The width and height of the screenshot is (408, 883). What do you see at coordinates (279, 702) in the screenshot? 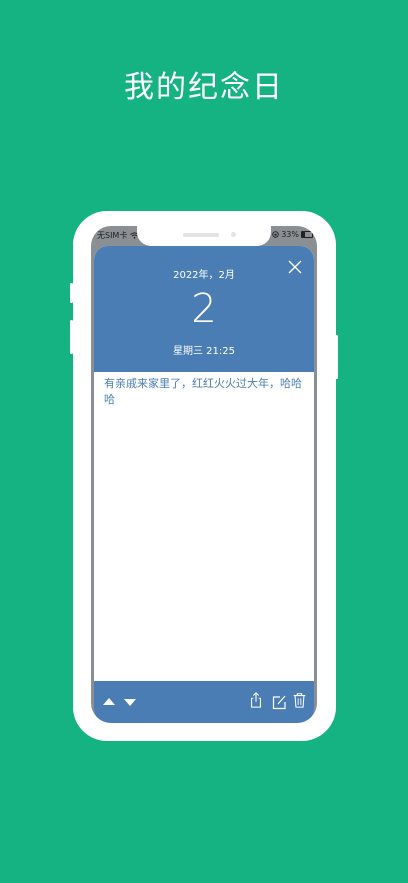
I see `edit-icon` at bounding box center [279, 702].